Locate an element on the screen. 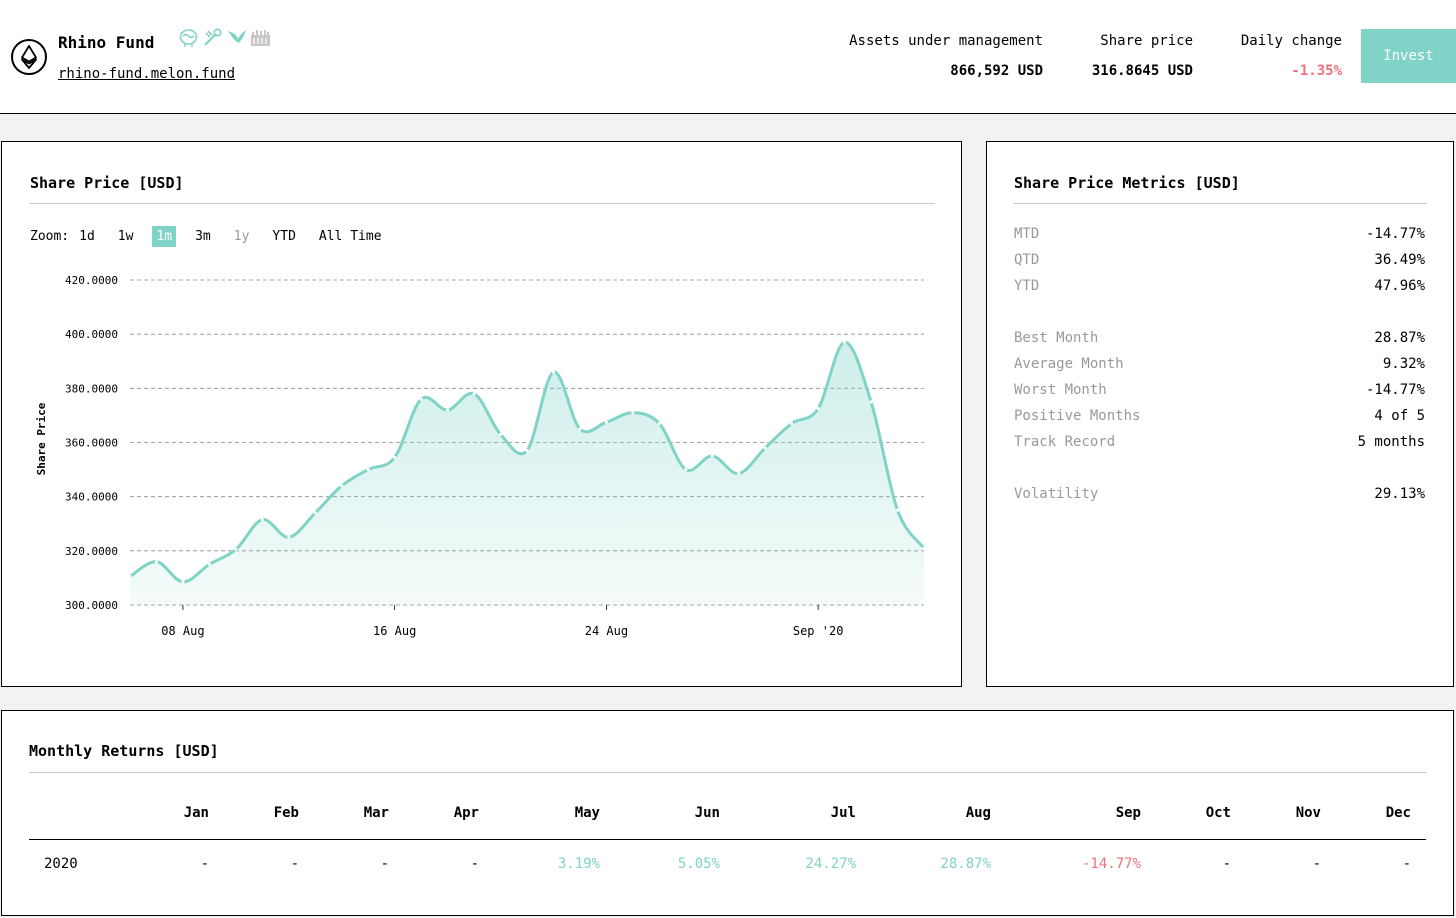  y-tick-label: 380.0000 is located at coordinates (91, 388).